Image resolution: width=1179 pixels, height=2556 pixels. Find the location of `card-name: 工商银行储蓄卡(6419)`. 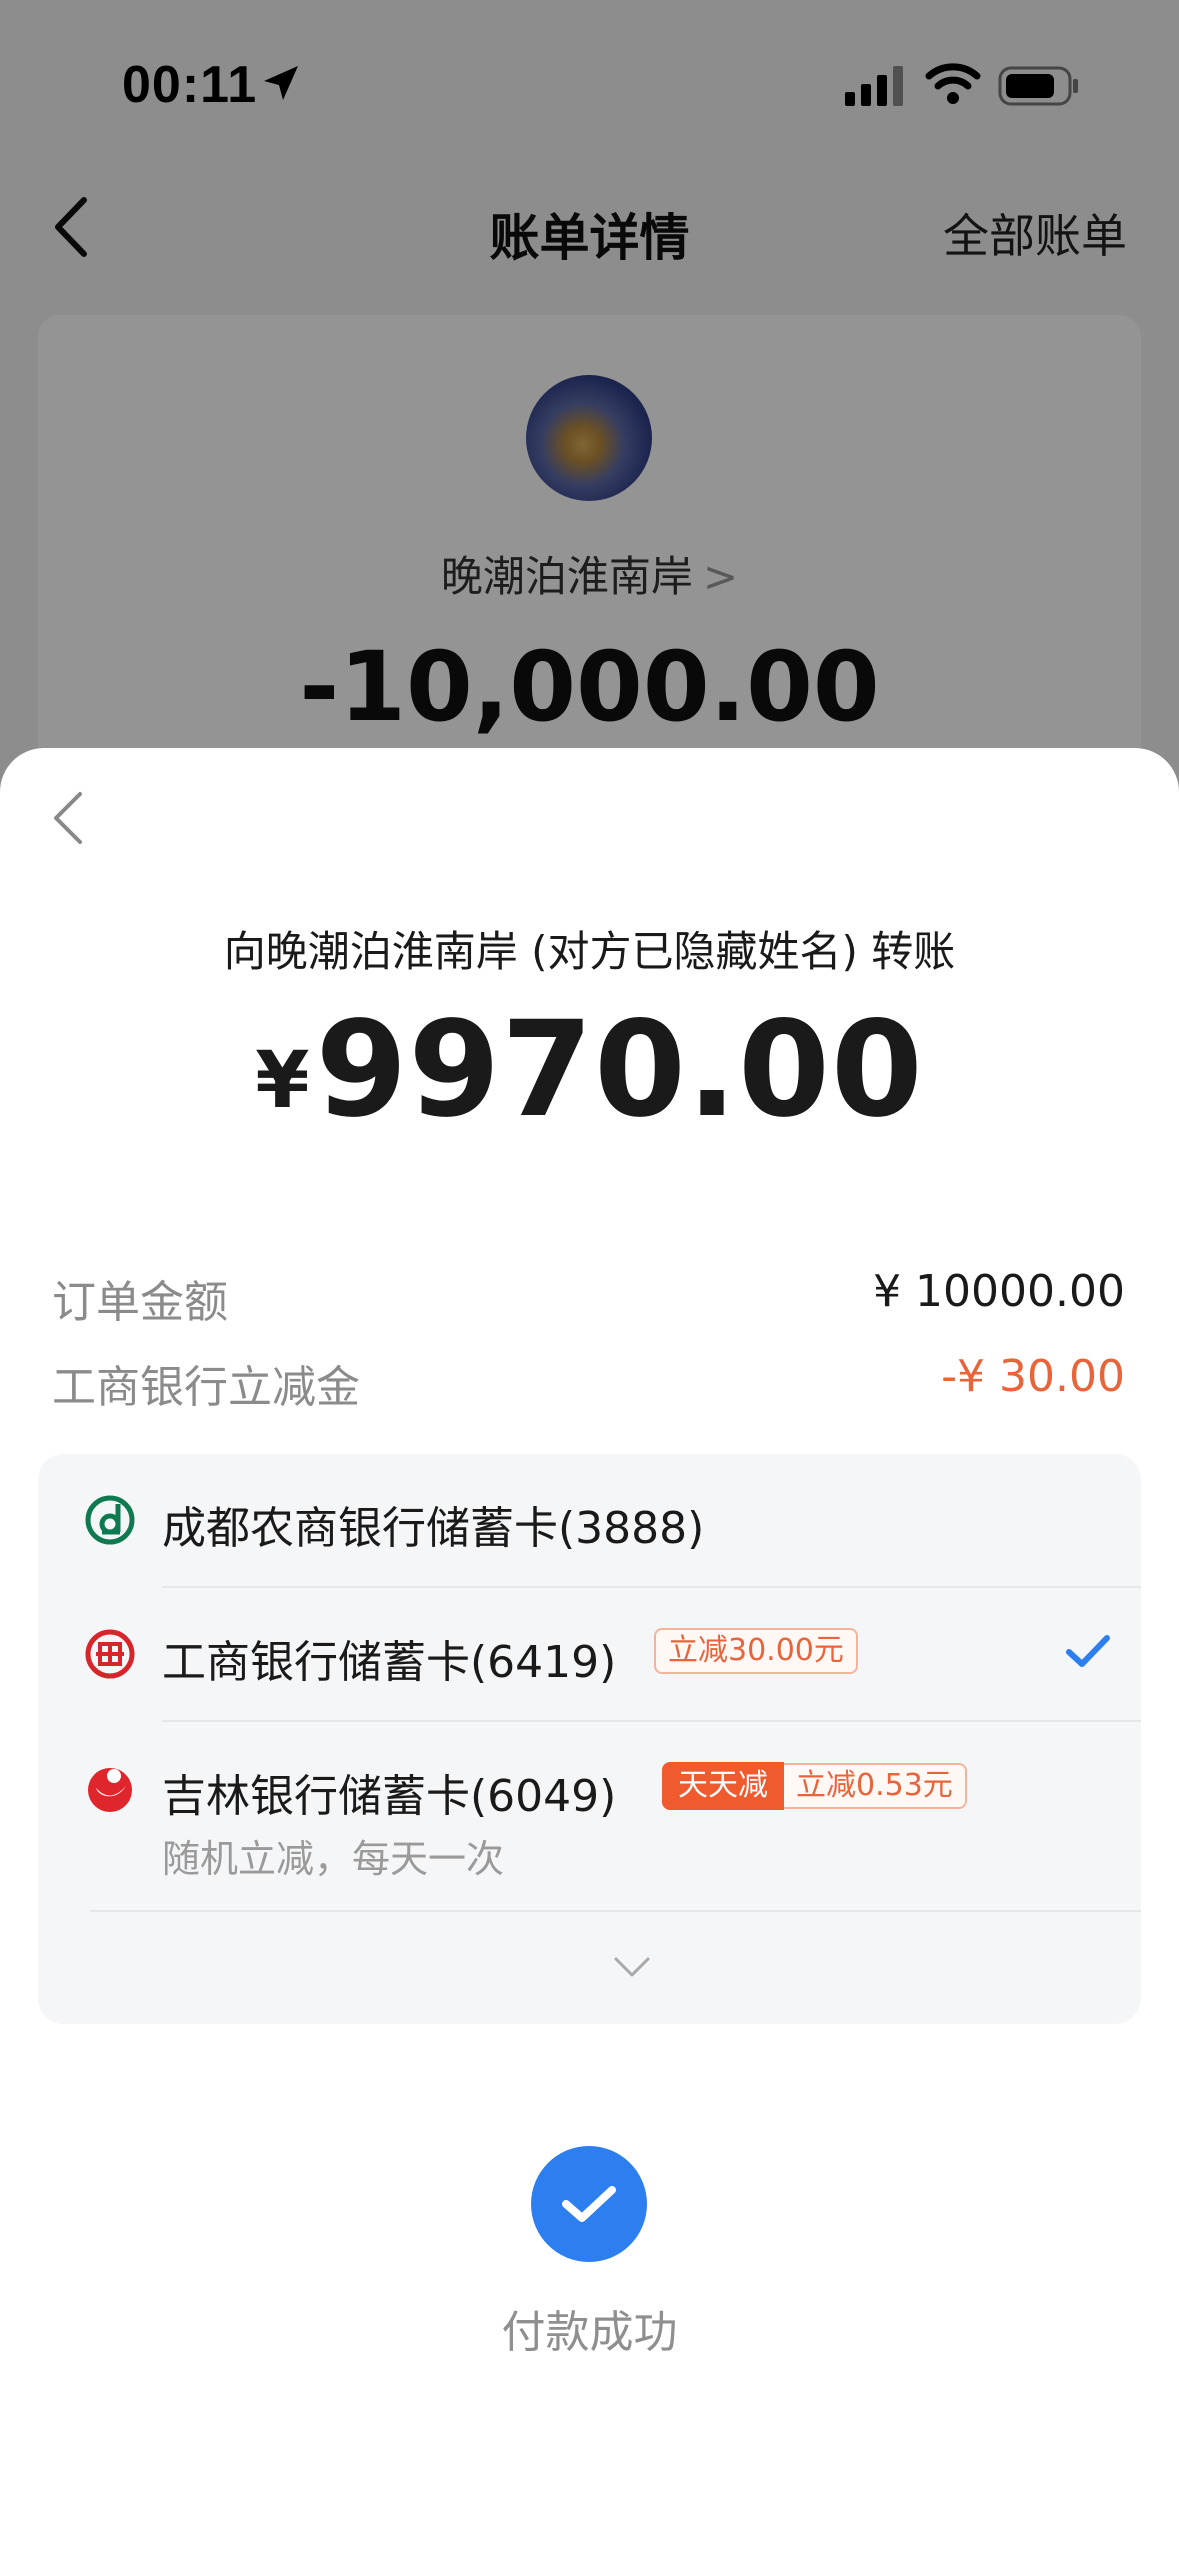

card-name: 工商银行储蓄卡(6419) is located at coordinates (389, 1662).